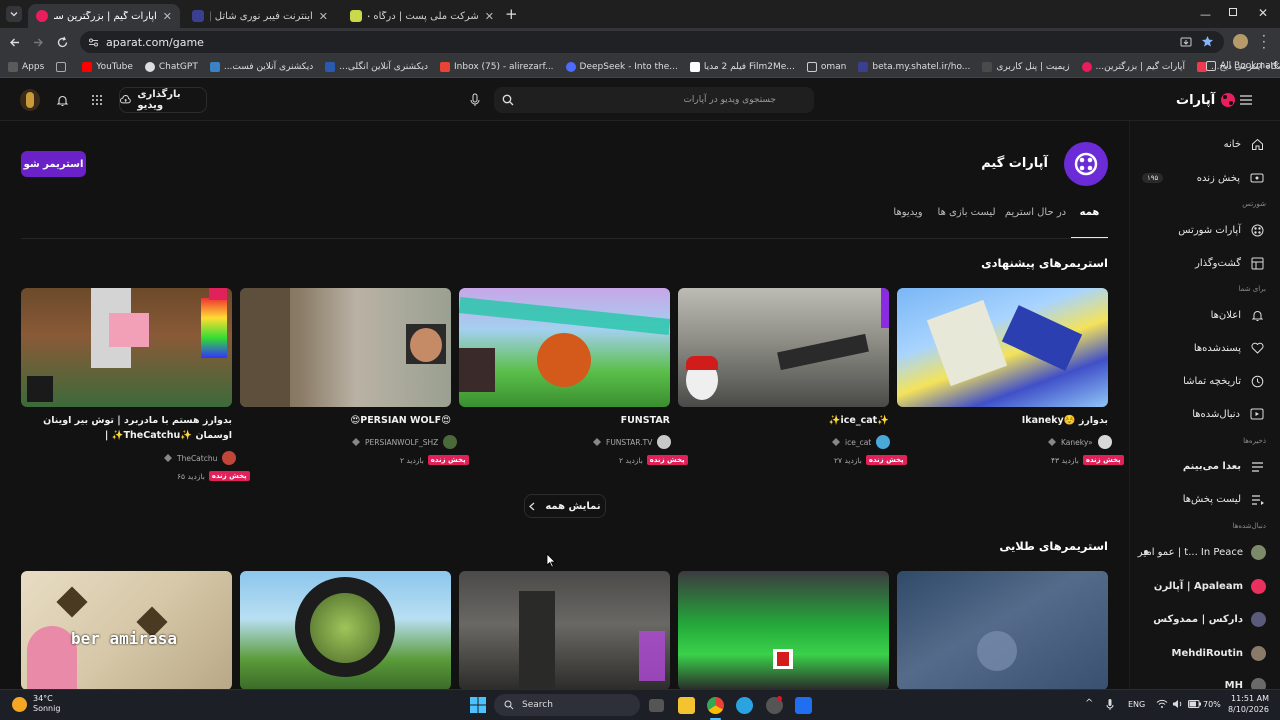 The height and width of the screenshot is (720, 1280). What do you see at coordinates (826, 66) in the screenshot?
I see `bookmark-oman: oman` at bounding box center [826, 66].